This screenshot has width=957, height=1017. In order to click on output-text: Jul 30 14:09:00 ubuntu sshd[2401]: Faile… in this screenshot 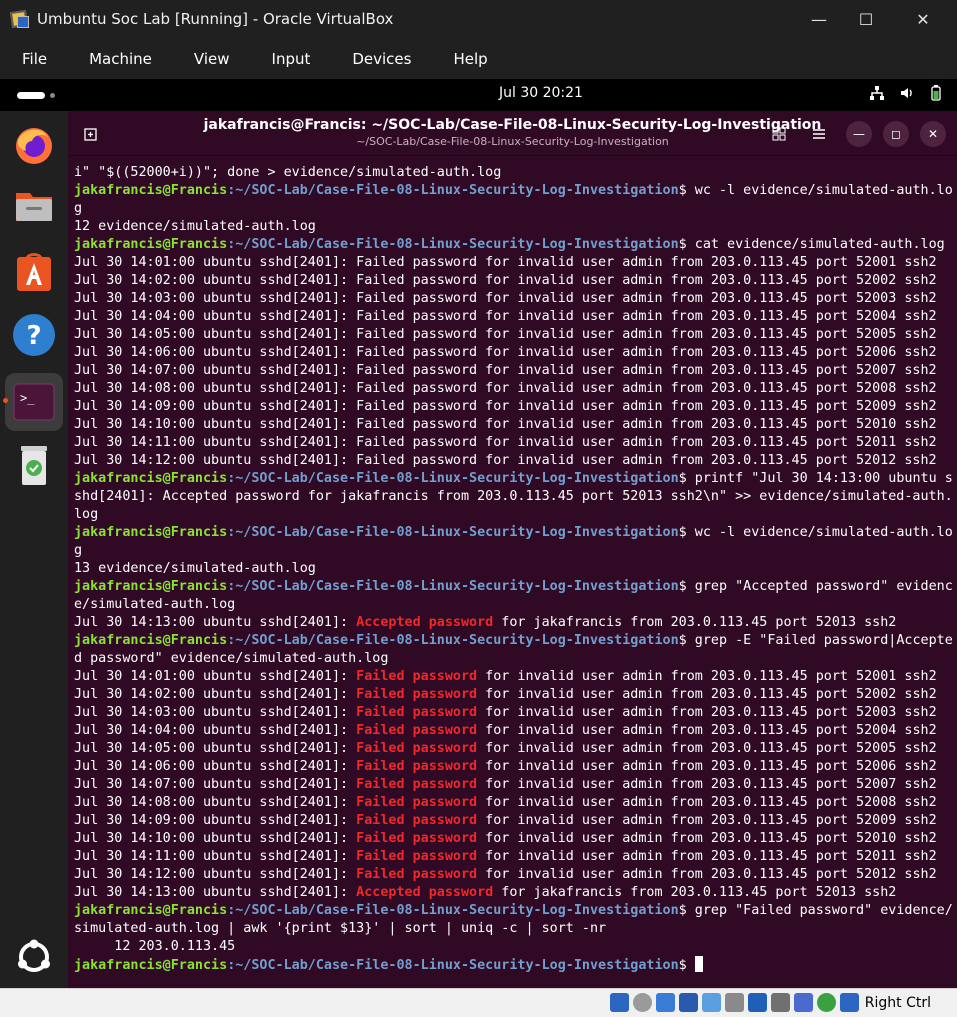, I will do `click(505, 406)`.